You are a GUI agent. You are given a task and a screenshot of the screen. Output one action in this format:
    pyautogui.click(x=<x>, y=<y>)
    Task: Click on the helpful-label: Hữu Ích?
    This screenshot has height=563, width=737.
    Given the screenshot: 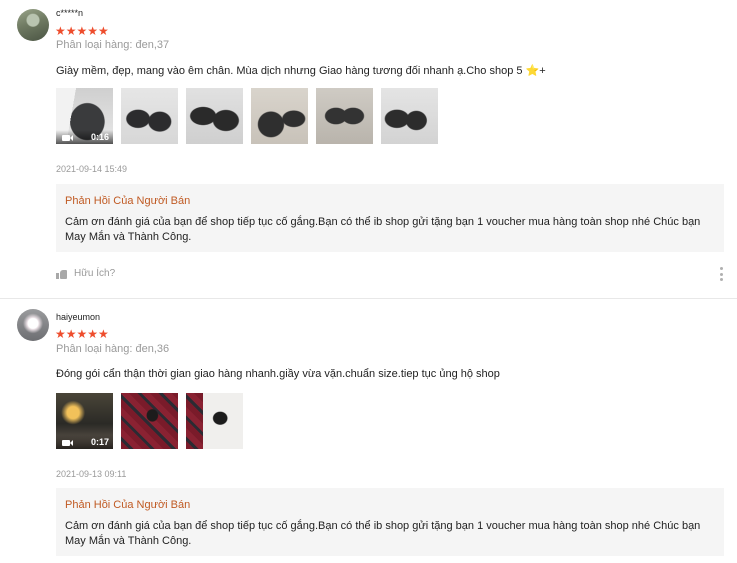 What is the action you would take?
    pyautogui.click(x=94, y=273)
    